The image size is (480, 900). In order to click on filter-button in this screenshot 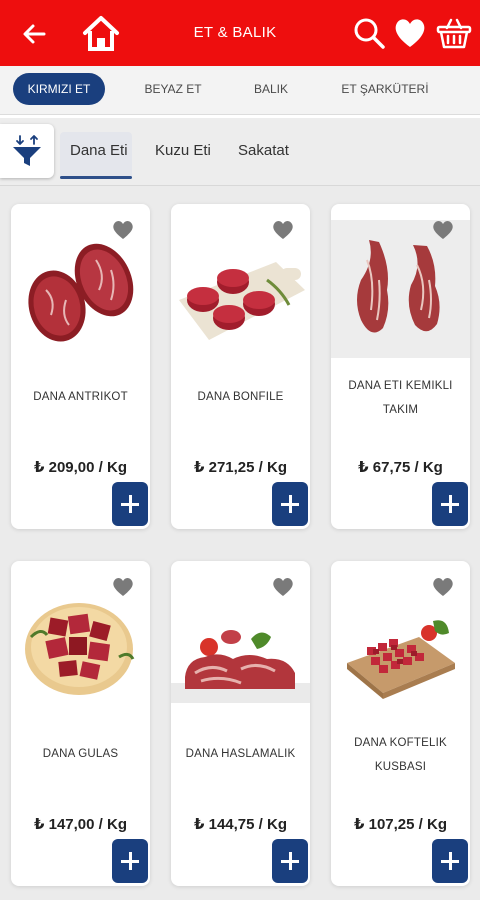, I will do `click(27, 151)`.